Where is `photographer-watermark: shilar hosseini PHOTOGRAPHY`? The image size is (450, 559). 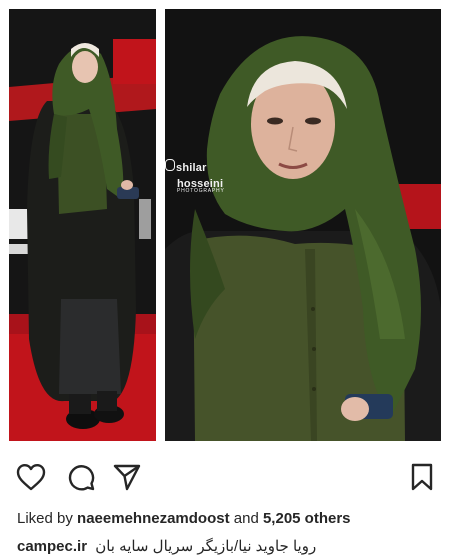 photographer-watermark: shilar hosseini PHOTOGRAPHY is located at coordinates (195, 176).